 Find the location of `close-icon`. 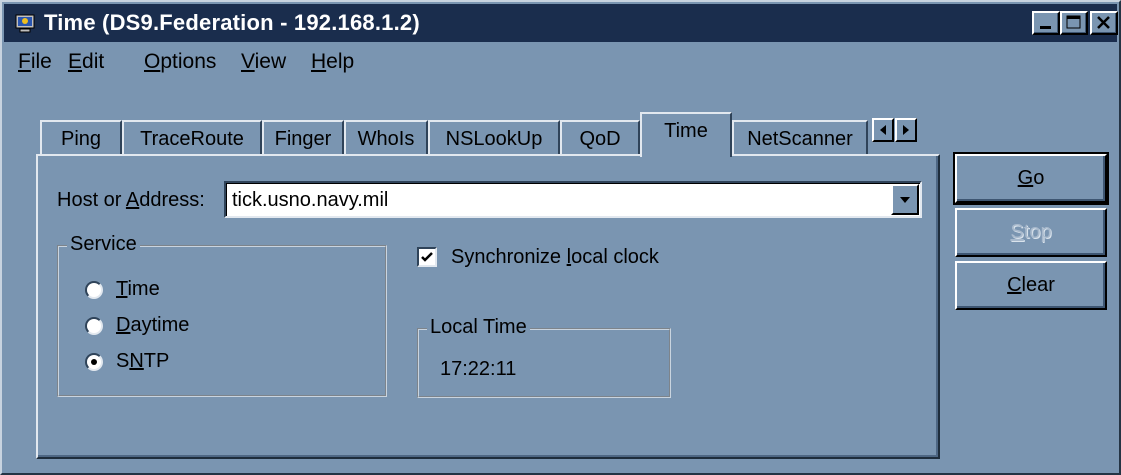

close-icon is located at coordinates (1103, 22).